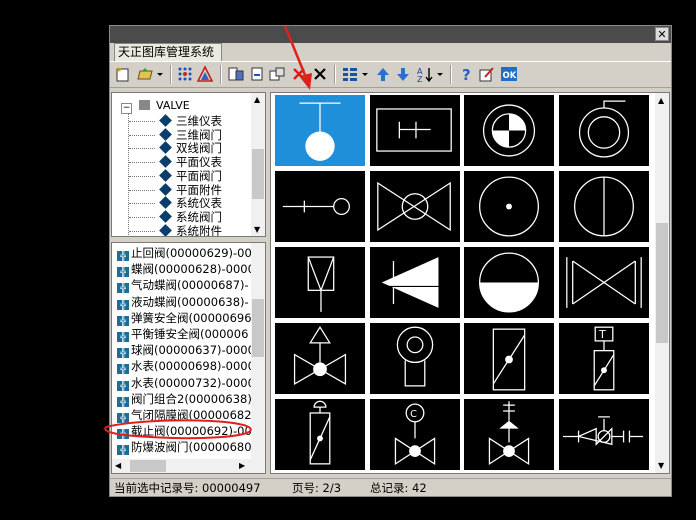  Describe the element at coordinates (178, 429) in the screenshot. I see `annotation-ellipse` at that location.